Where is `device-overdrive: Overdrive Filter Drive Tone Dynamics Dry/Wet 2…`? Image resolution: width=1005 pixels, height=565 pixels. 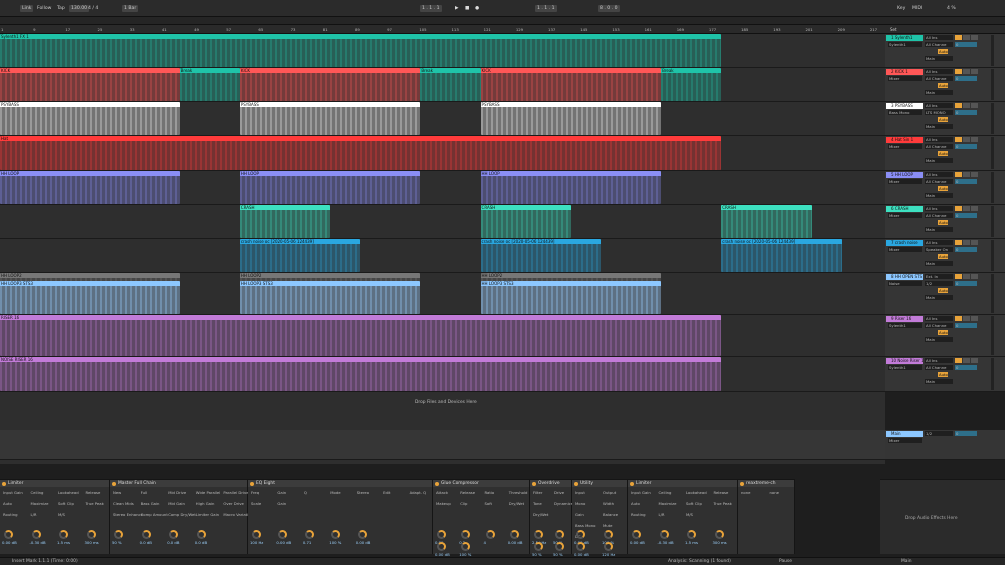 device-overdrive: Overdrive Filter Drive Tone Dynamics Dry/Wet 2… is located at coordinates (551, 518).